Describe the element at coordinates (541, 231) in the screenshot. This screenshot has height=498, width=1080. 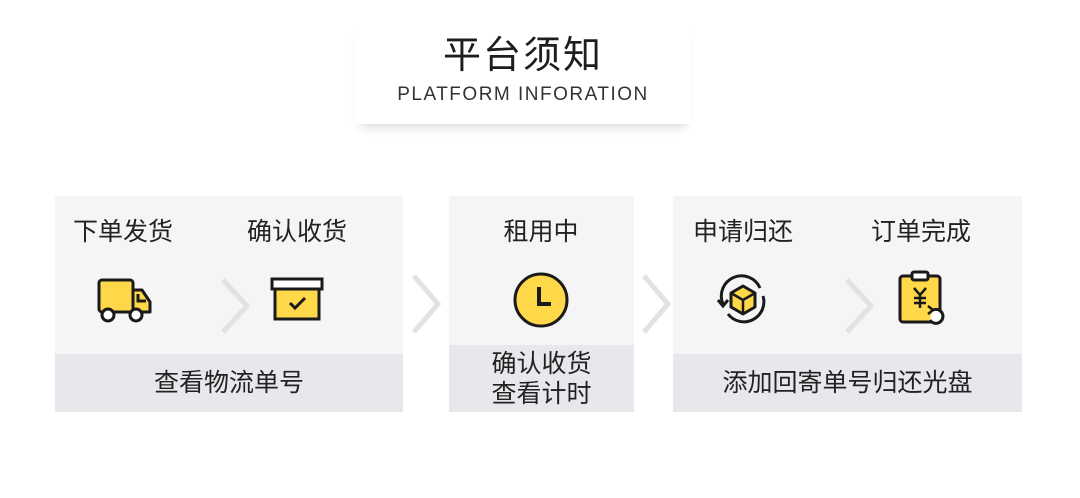
I see `step-label: 租用中` at that location.